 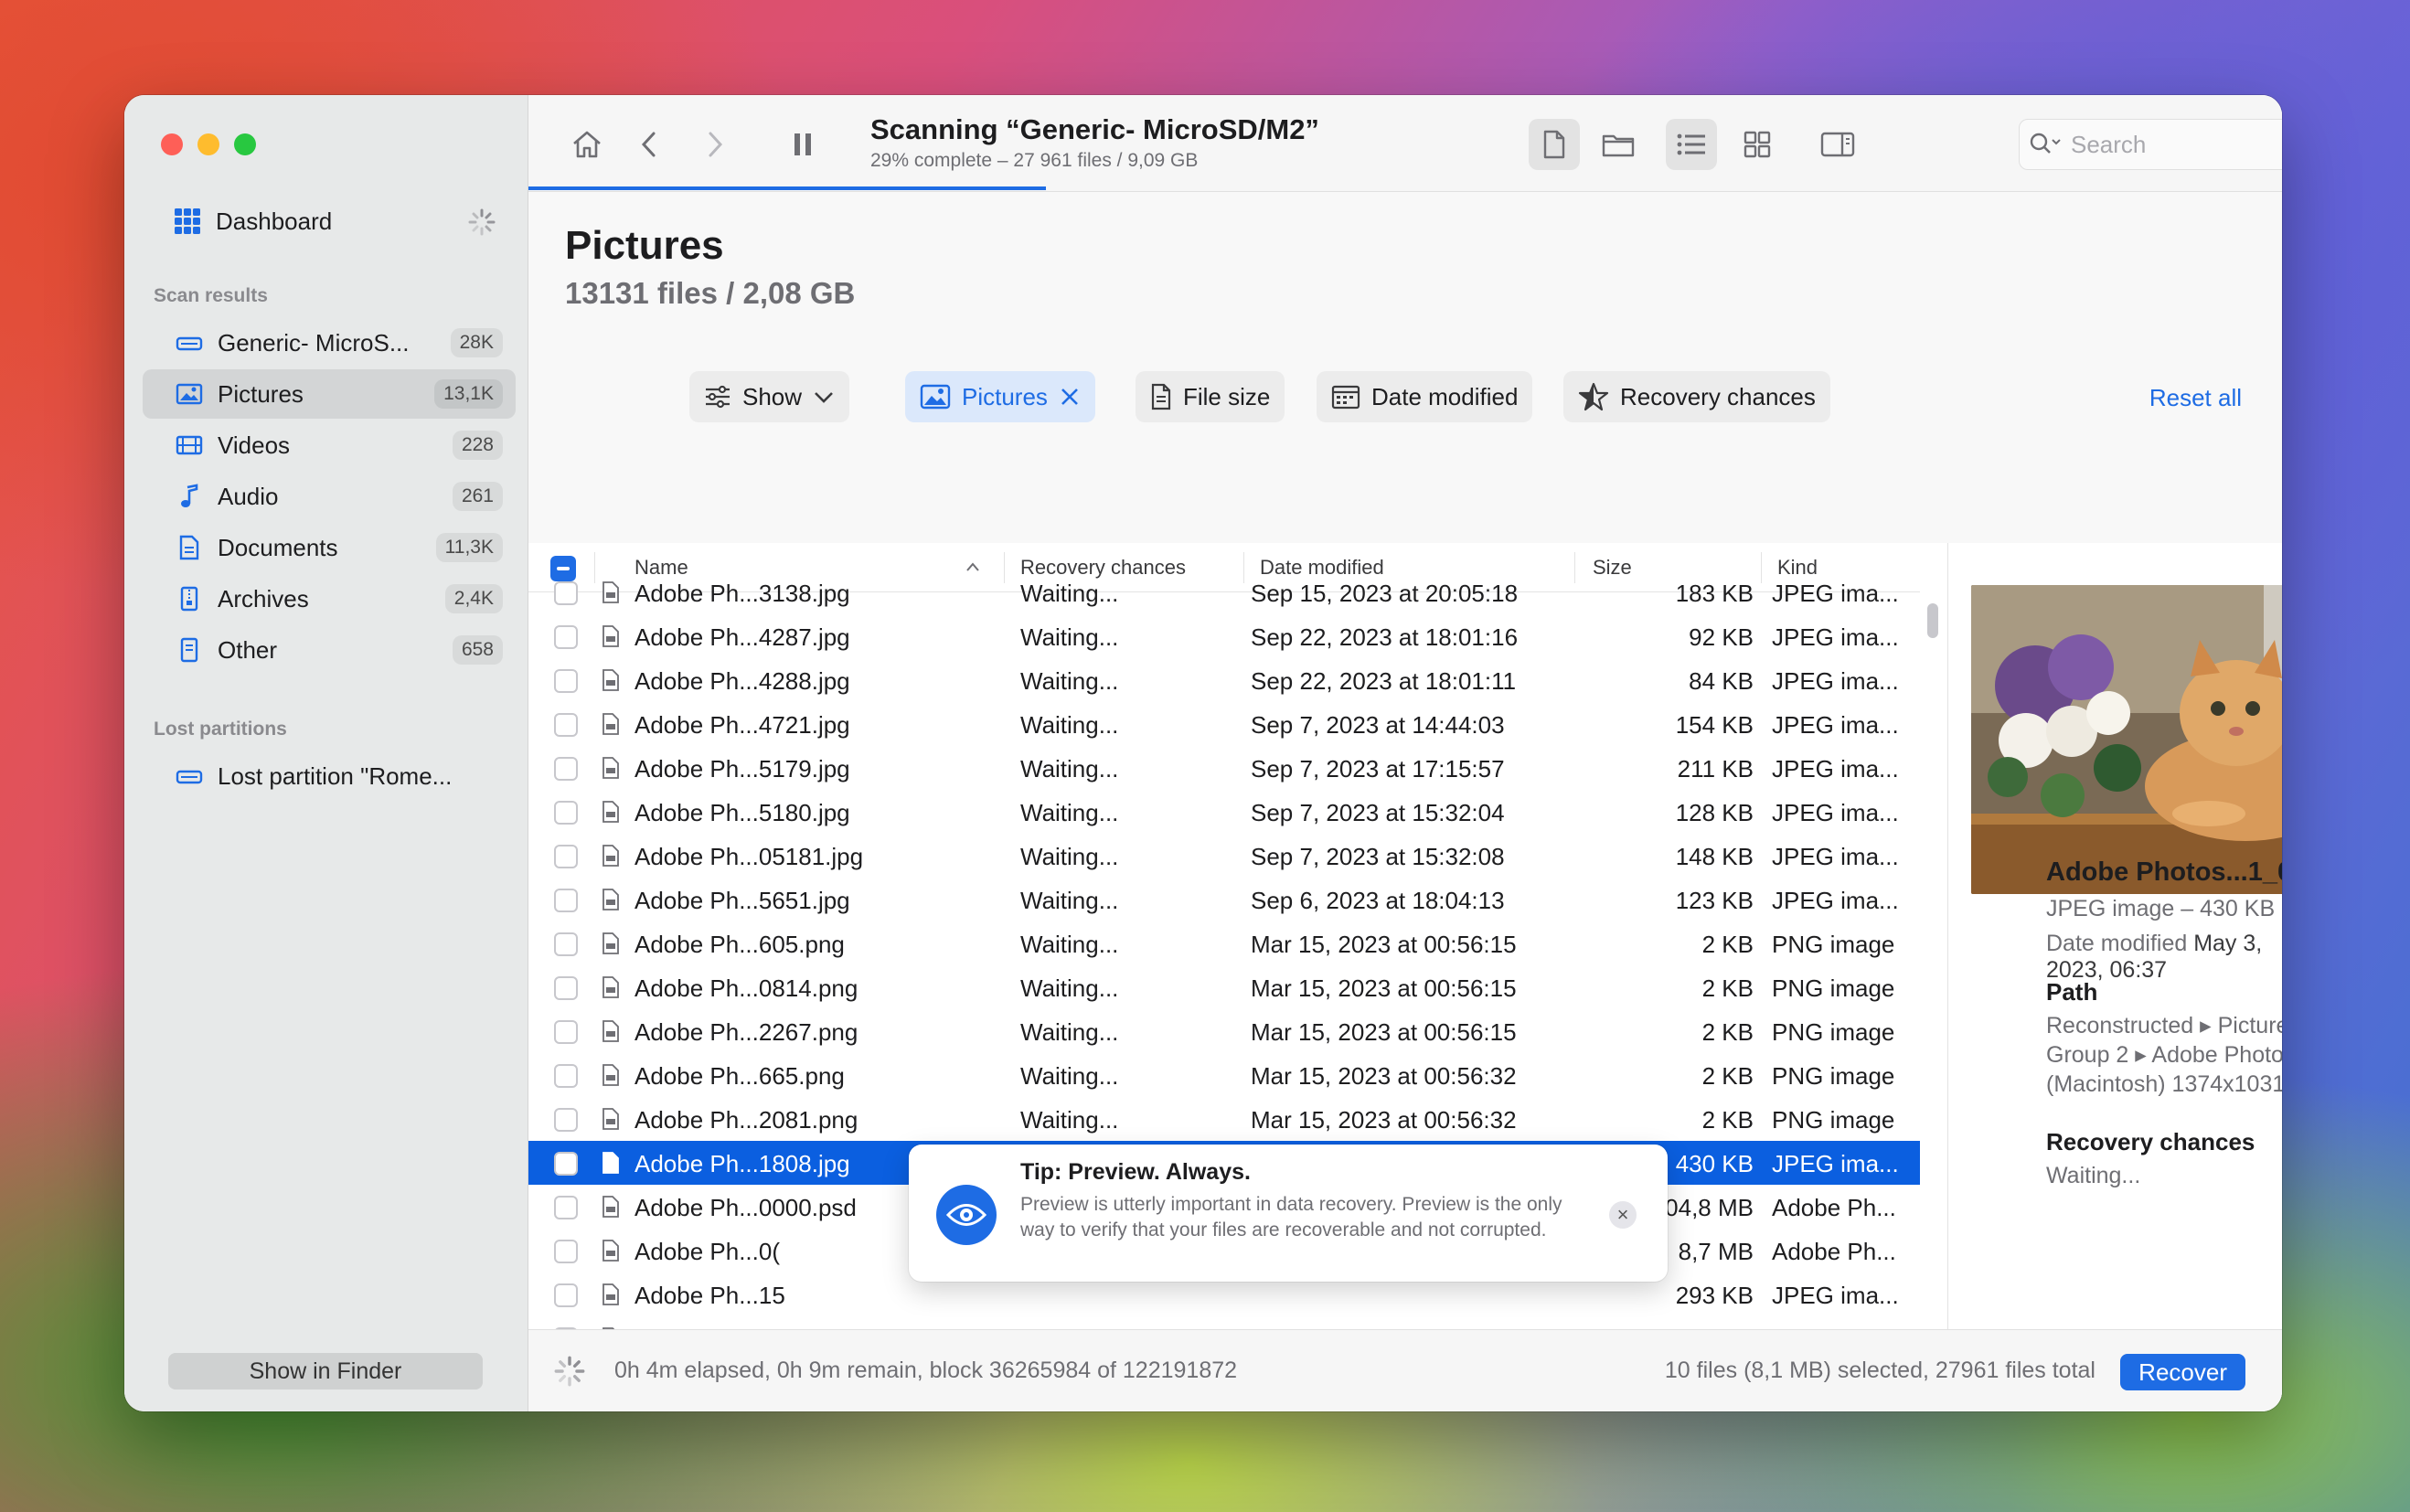 What do you see at coordinates (330, 650) in the screenshot?
I see `sidebar-item-other: Other 658` at bounding box center [330, 650].